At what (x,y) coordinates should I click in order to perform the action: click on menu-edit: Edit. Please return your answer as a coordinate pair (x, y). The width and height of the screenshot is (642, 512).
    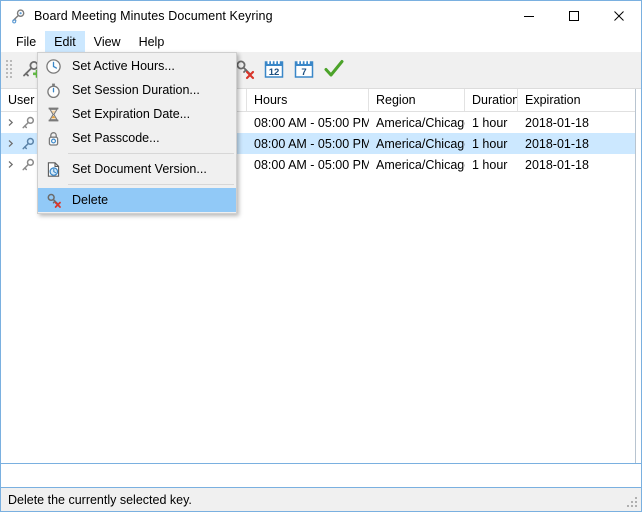
    Looking at the image, I should click on (65, 41).